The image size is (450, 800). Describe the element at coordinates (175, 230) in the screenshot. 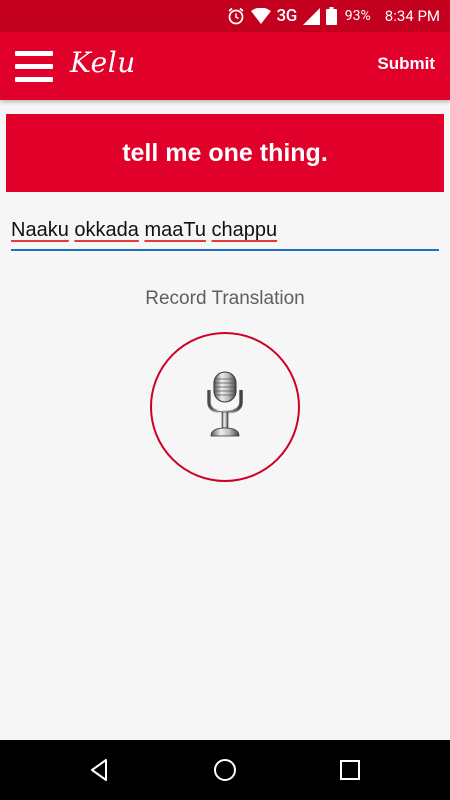

I see `translation-word: maaTu` at that location.